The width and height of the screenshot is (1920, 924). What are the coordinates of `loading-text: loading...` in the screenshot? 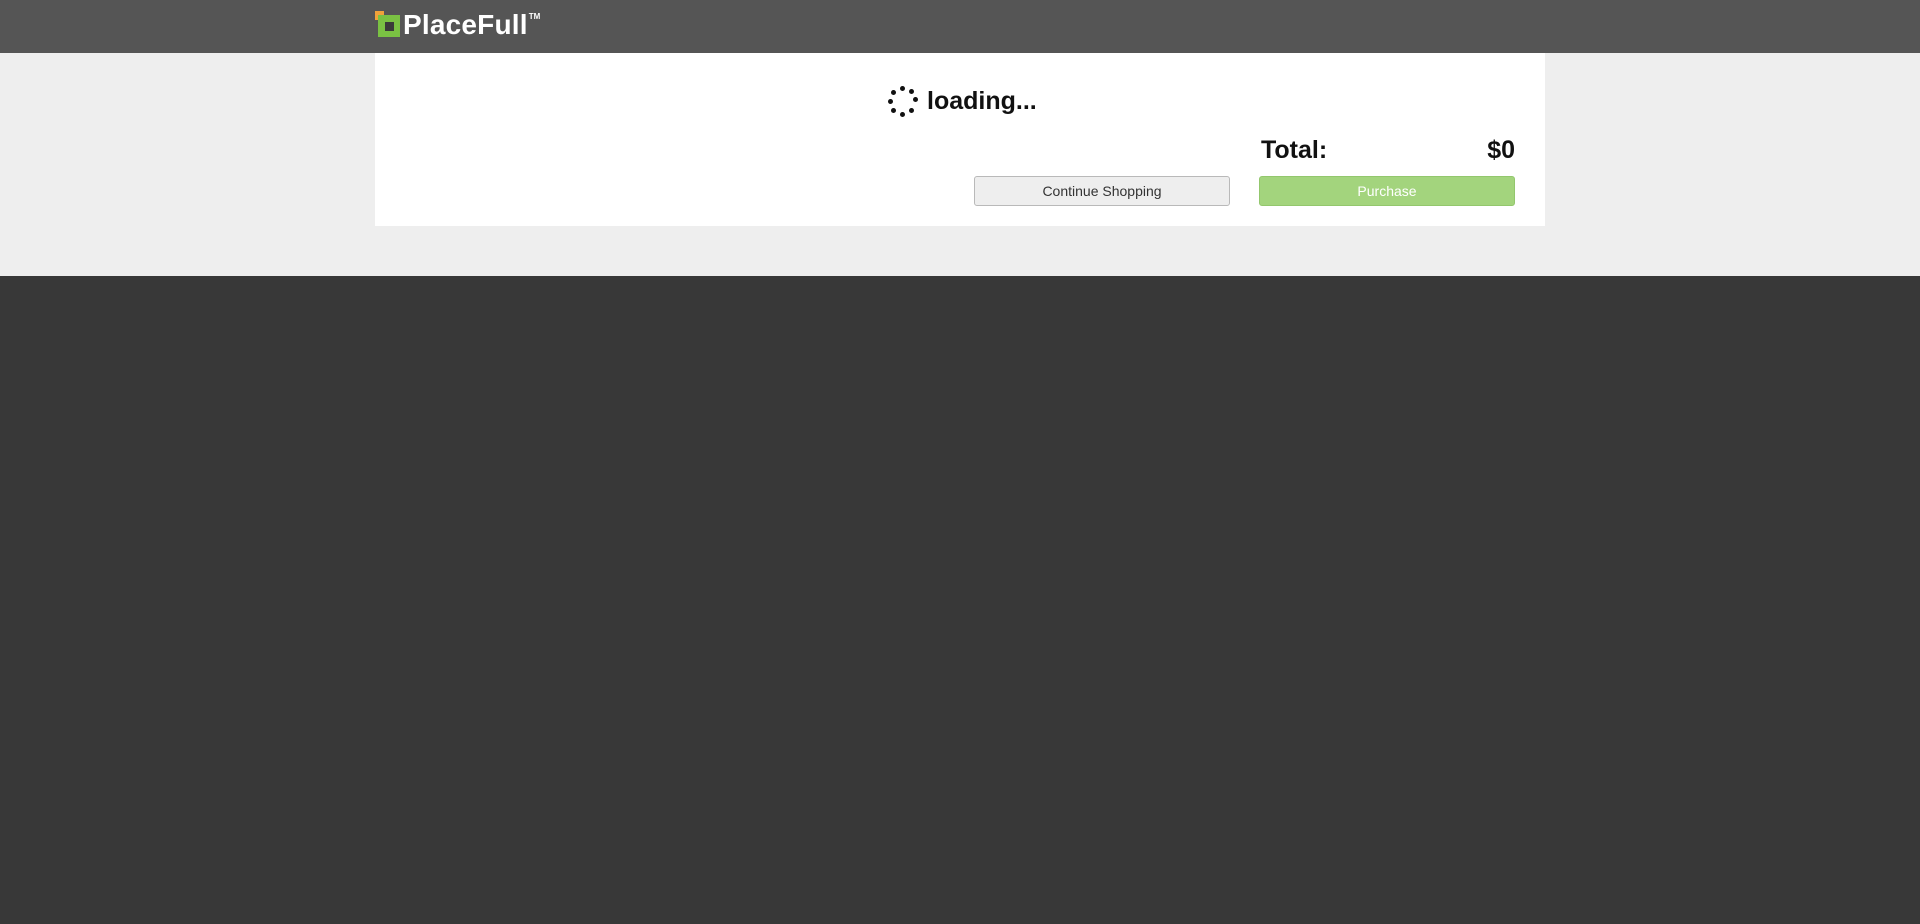 It's located at (982, 100).